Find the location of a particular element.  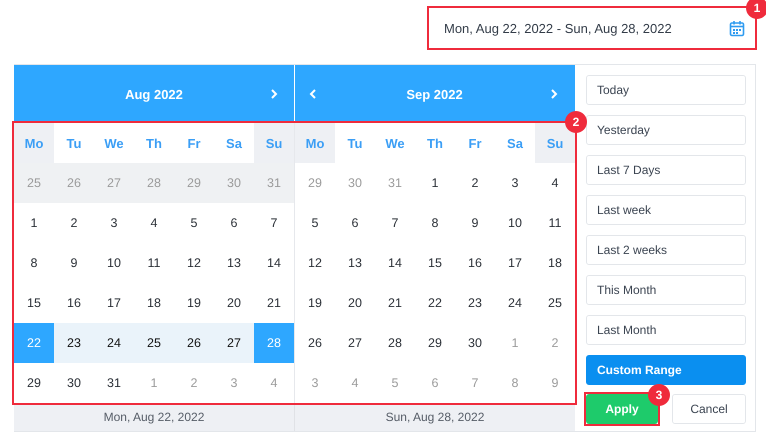

day-cell: 31 is located at coordinates (114, 383).